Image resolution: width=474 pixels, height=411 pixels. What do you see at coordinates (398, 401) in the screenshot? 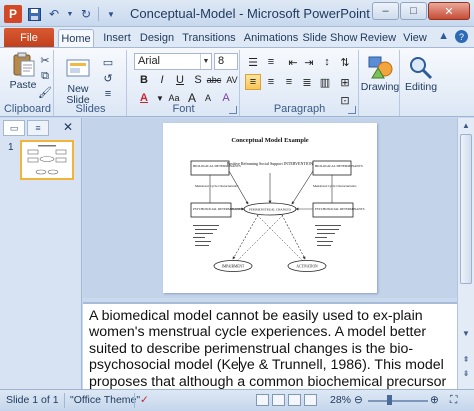
I see `zoom-slider` at bounding box center [398, 401].